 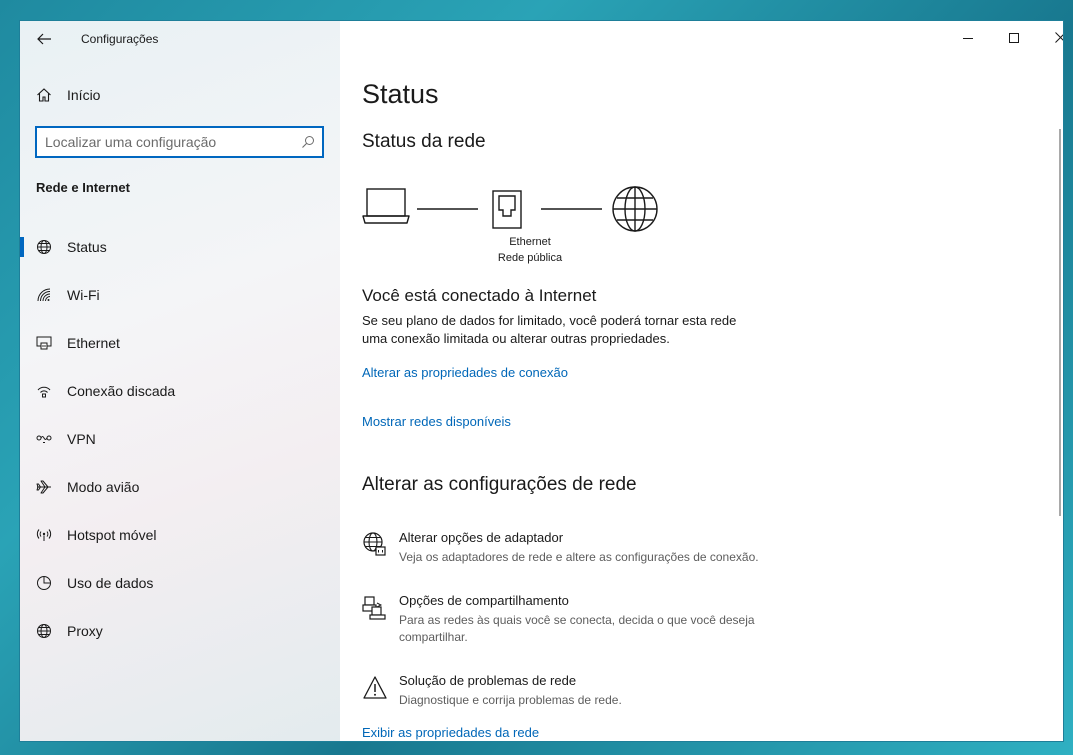 What do you see at coordinates (180, 535) in the screenshot?
I see `sidebar-item-hotspot: Hotspot móvel` at bounding box center [180, 535].